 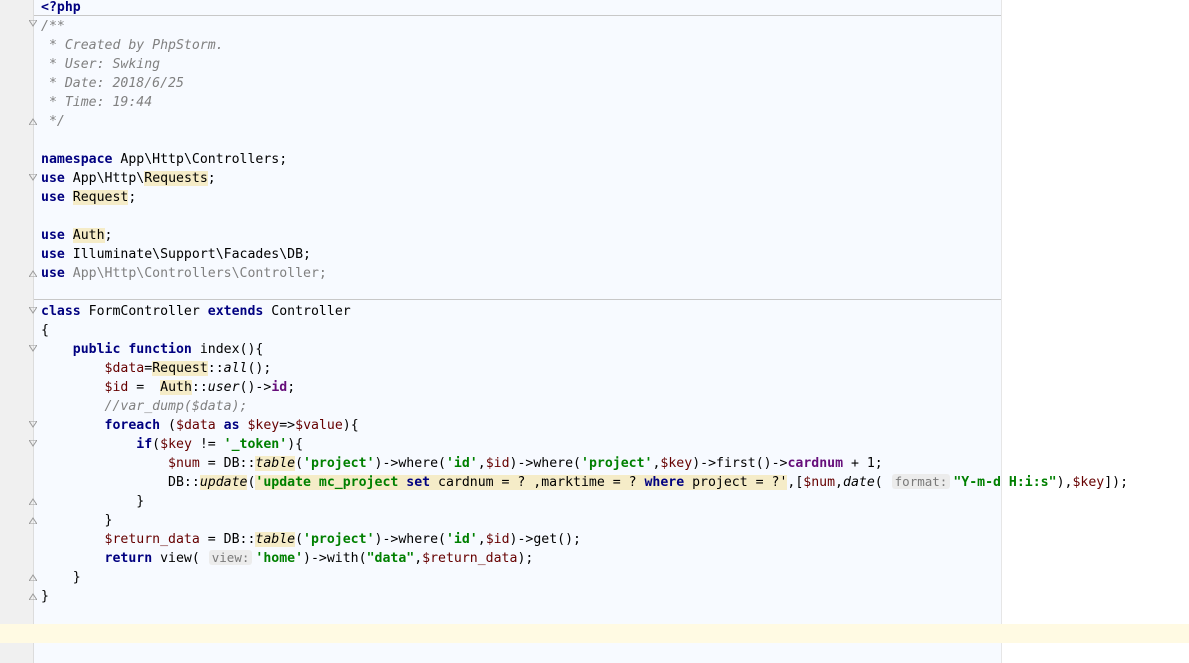 I want to click on doc-comment-line: */, so click(x=53, y=121).